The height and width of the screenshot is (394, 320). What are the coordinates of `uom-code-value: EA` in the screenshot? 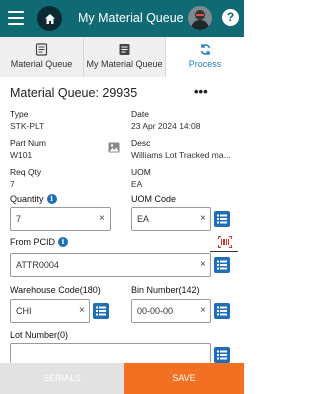 It's located at (143, 219).